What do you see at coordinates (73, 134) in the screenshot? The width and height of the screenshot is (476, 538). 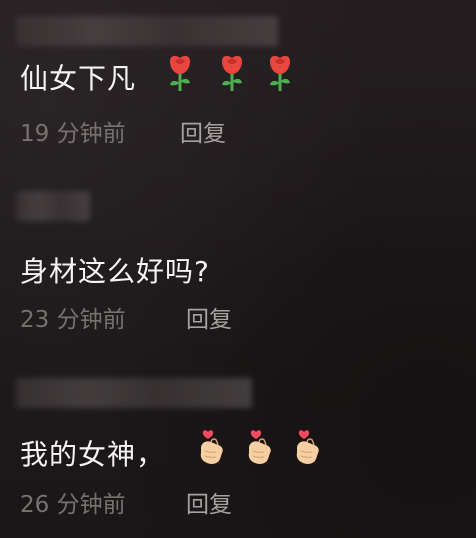 I see `comment-time: 19 分钟前` at bounding box center [73, 134].